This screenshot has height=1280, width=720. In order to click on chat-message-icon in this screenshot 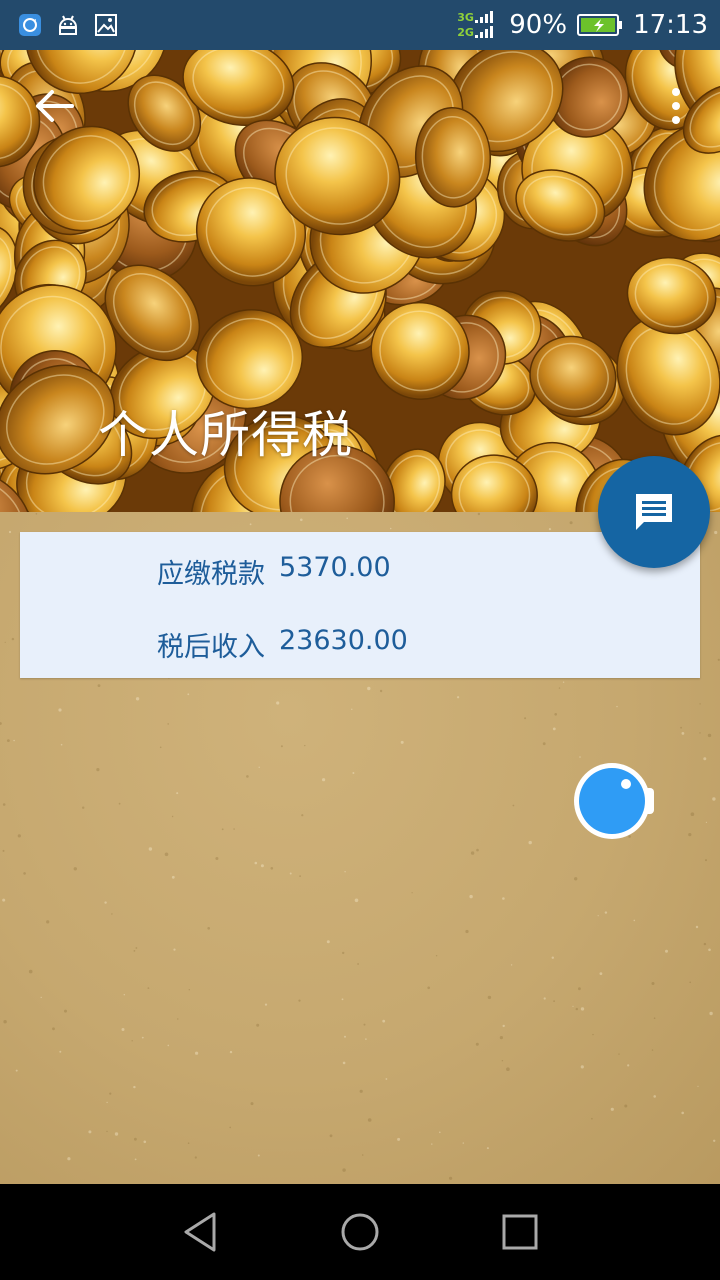, I will do `click(654, 512)`.